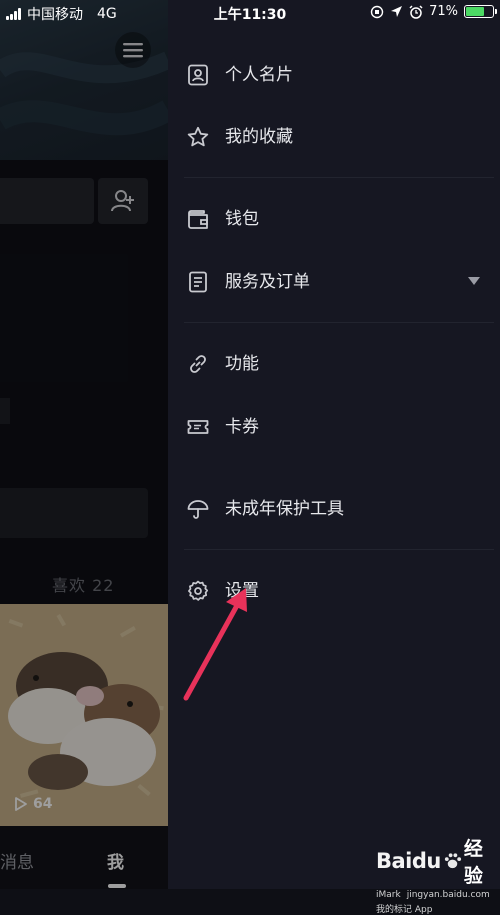 The height and width of the screenshot is (915, 500). I want to click on watermark-imark: iMark, so click(388, 895).